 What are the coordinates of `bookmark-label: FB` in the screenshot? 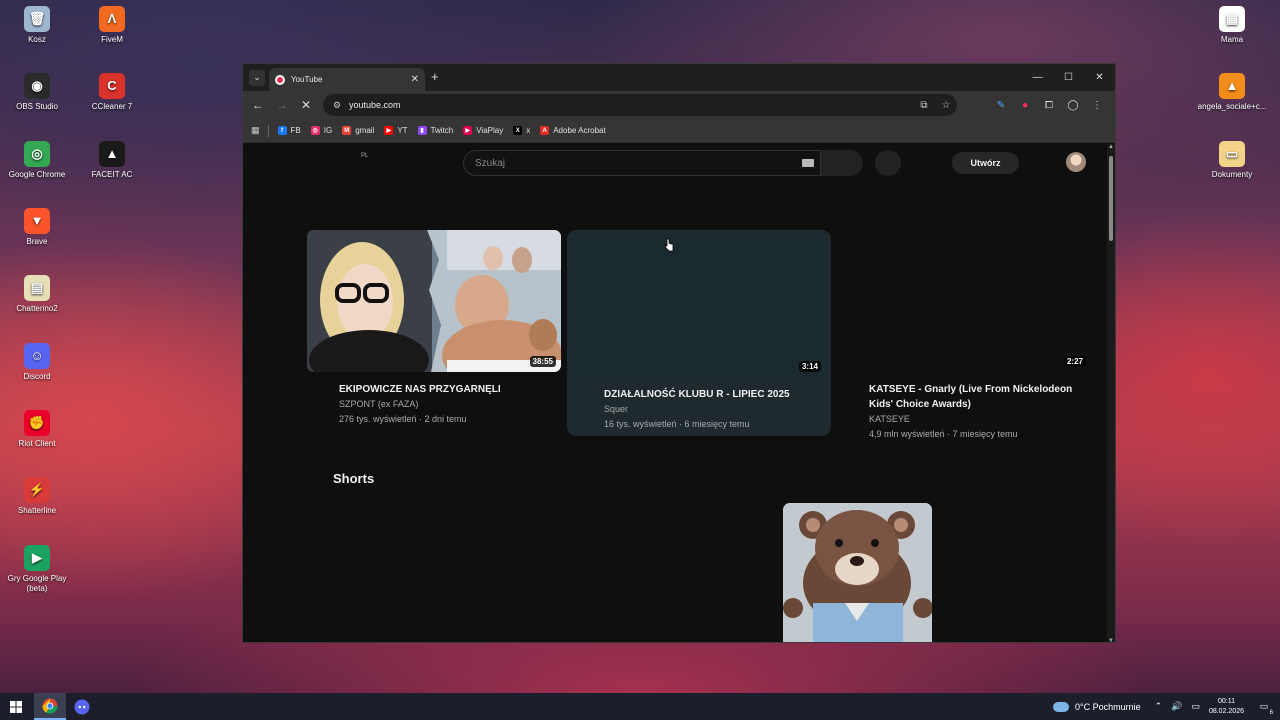 It's located at (295, 130).